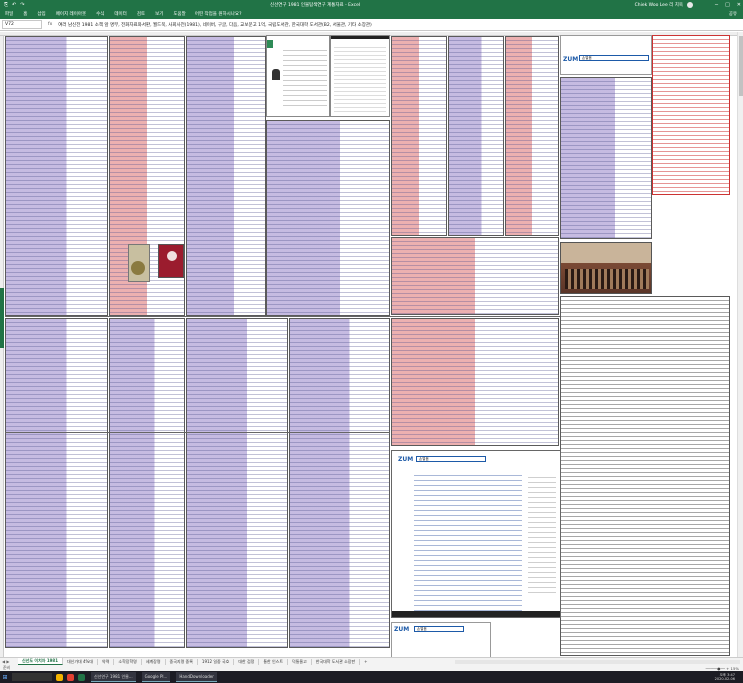  I want to click on profile-screenshot, so click(298, 76).